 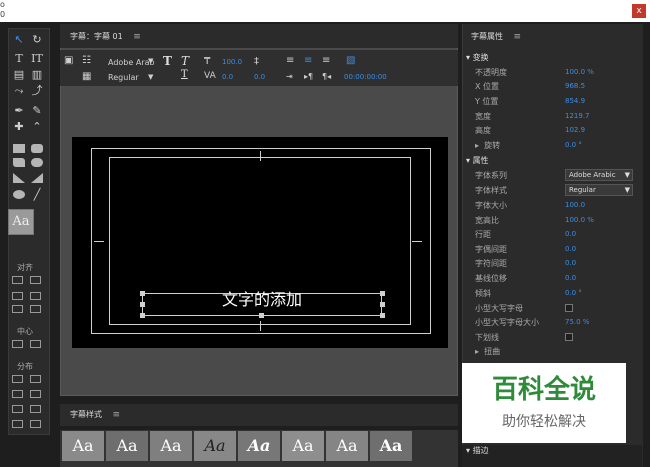 I want to click on transform-section: ▾ 变换, so click(x=477, y=57).